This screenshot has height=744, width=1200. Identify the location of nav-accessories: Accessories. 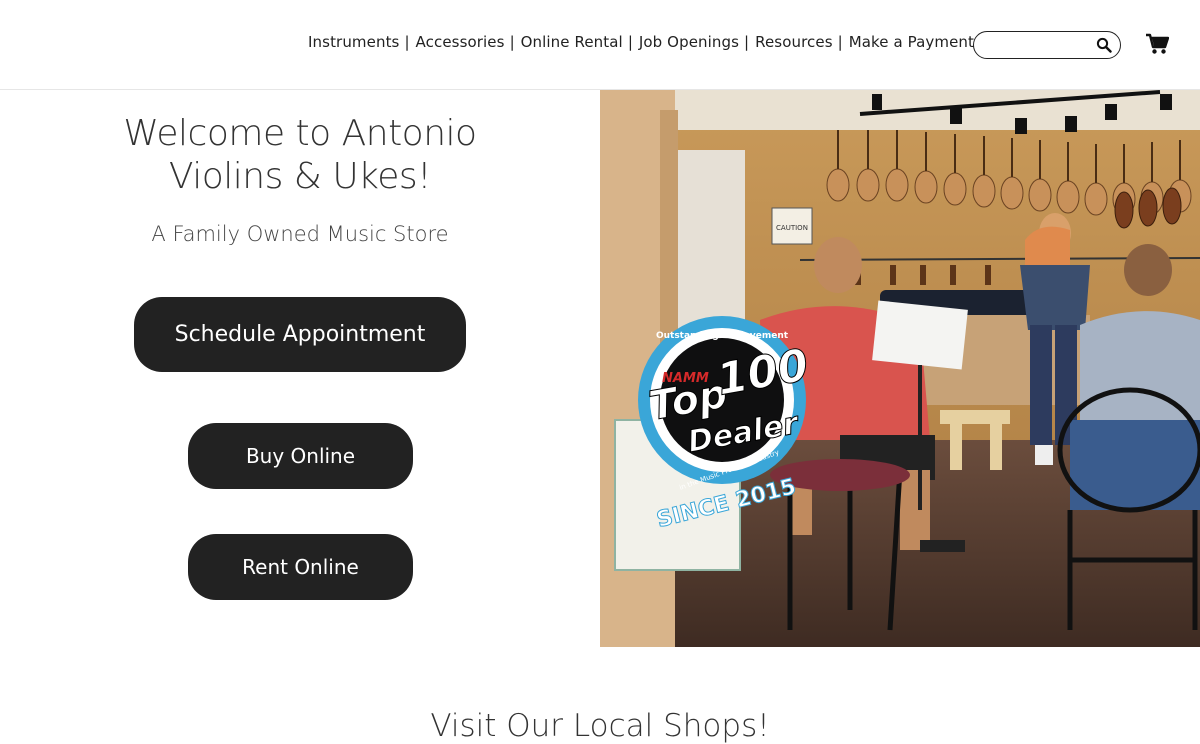
(460, 42).